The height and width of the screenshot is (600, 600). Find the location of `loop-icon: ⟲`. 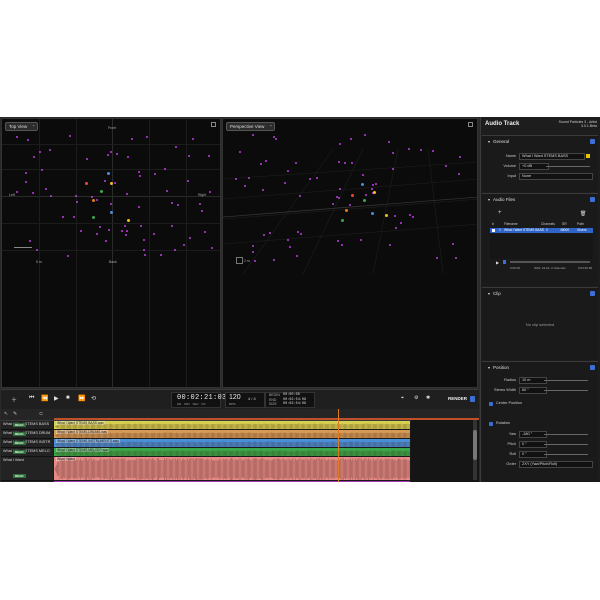

loop-icon: ⟲ is located at coordinates (93, 398).